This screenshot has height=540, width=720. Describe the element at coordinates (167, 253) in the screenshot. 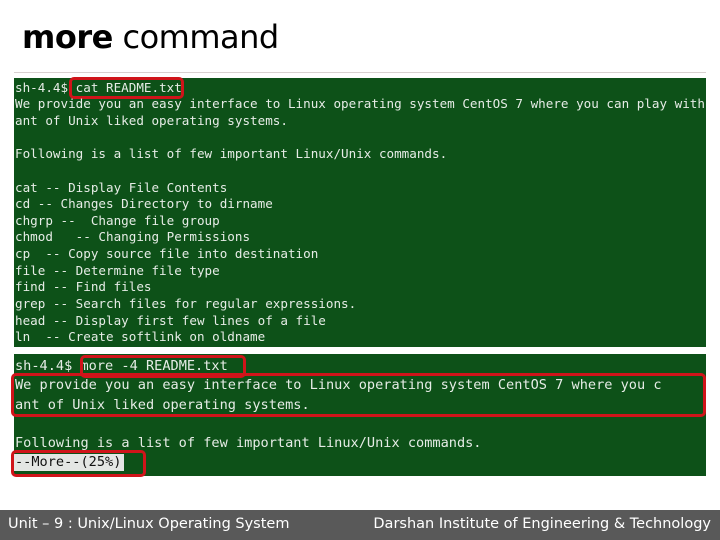

I see `output-line: cp -- Copy source file into destination` at that location.